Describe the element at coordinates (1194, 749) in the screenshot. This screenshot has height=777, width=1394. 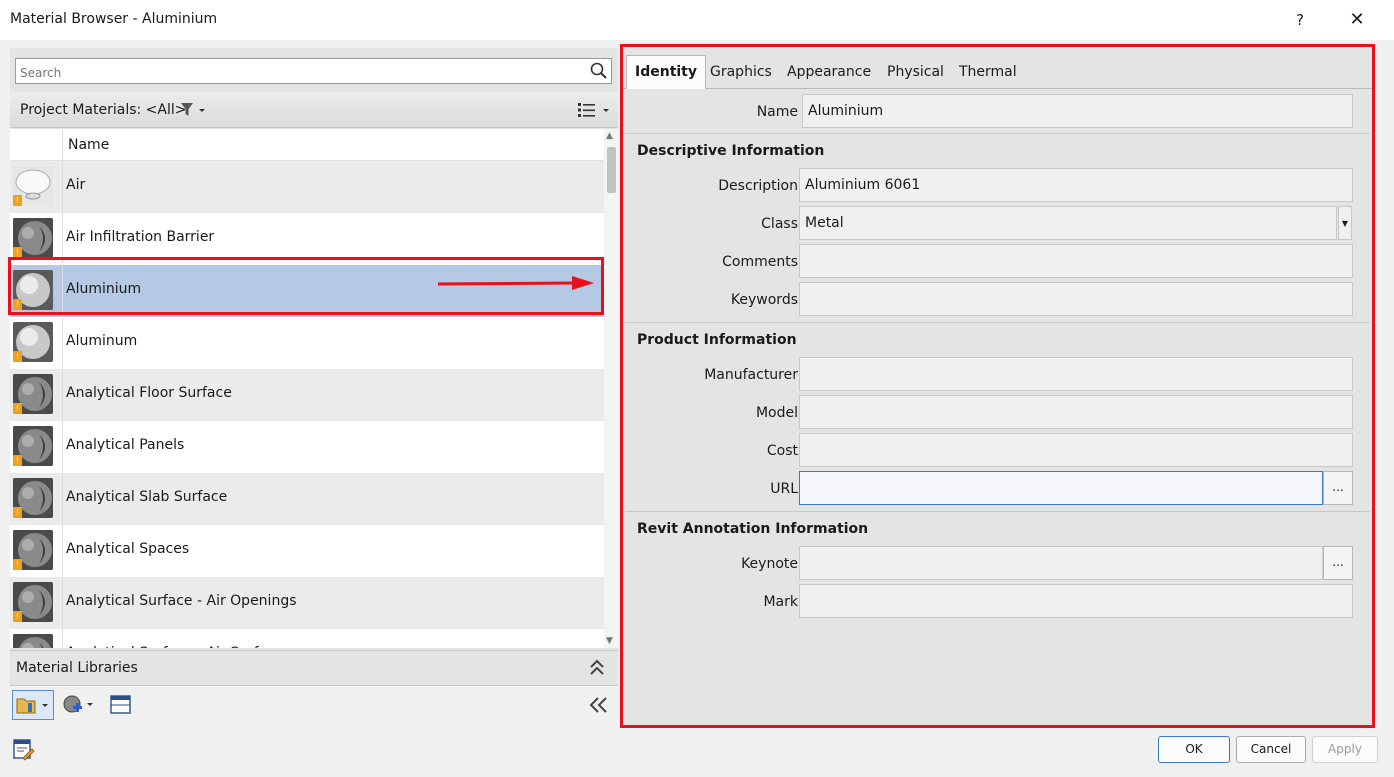
I see `ok-button: OK` at that location.